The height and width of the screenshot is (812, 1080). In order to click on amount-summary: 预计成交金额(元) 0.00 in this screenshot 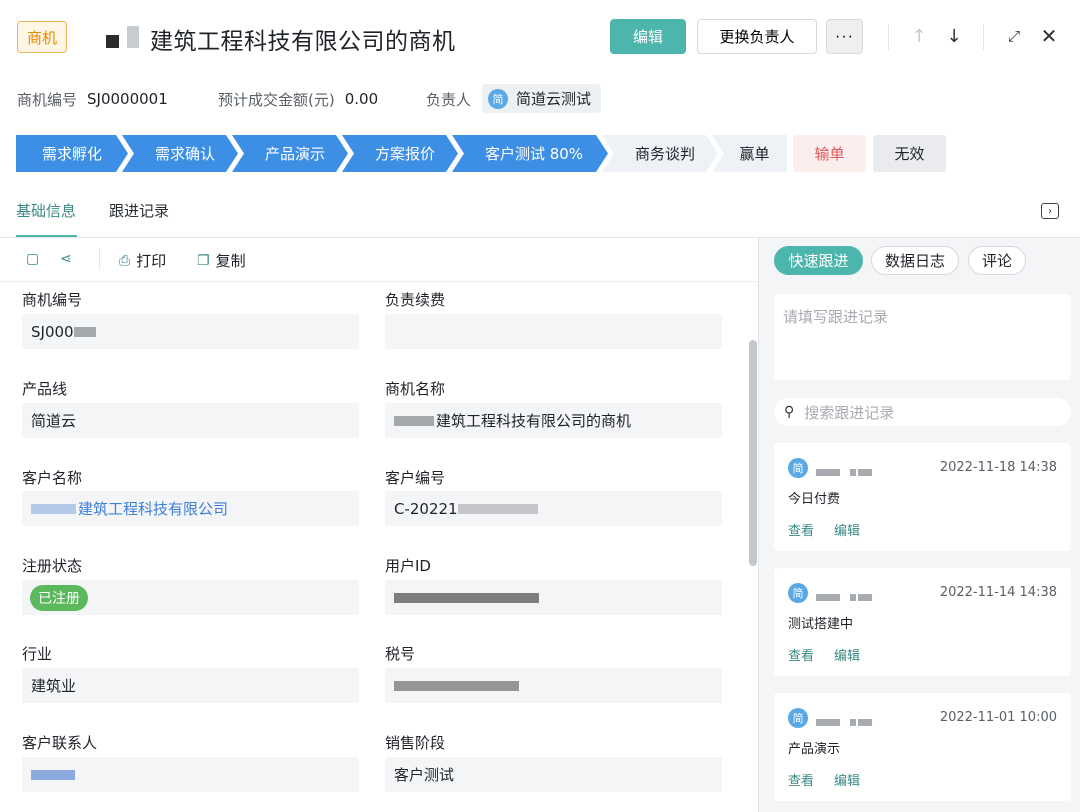, I will do `click(298, 99)`.